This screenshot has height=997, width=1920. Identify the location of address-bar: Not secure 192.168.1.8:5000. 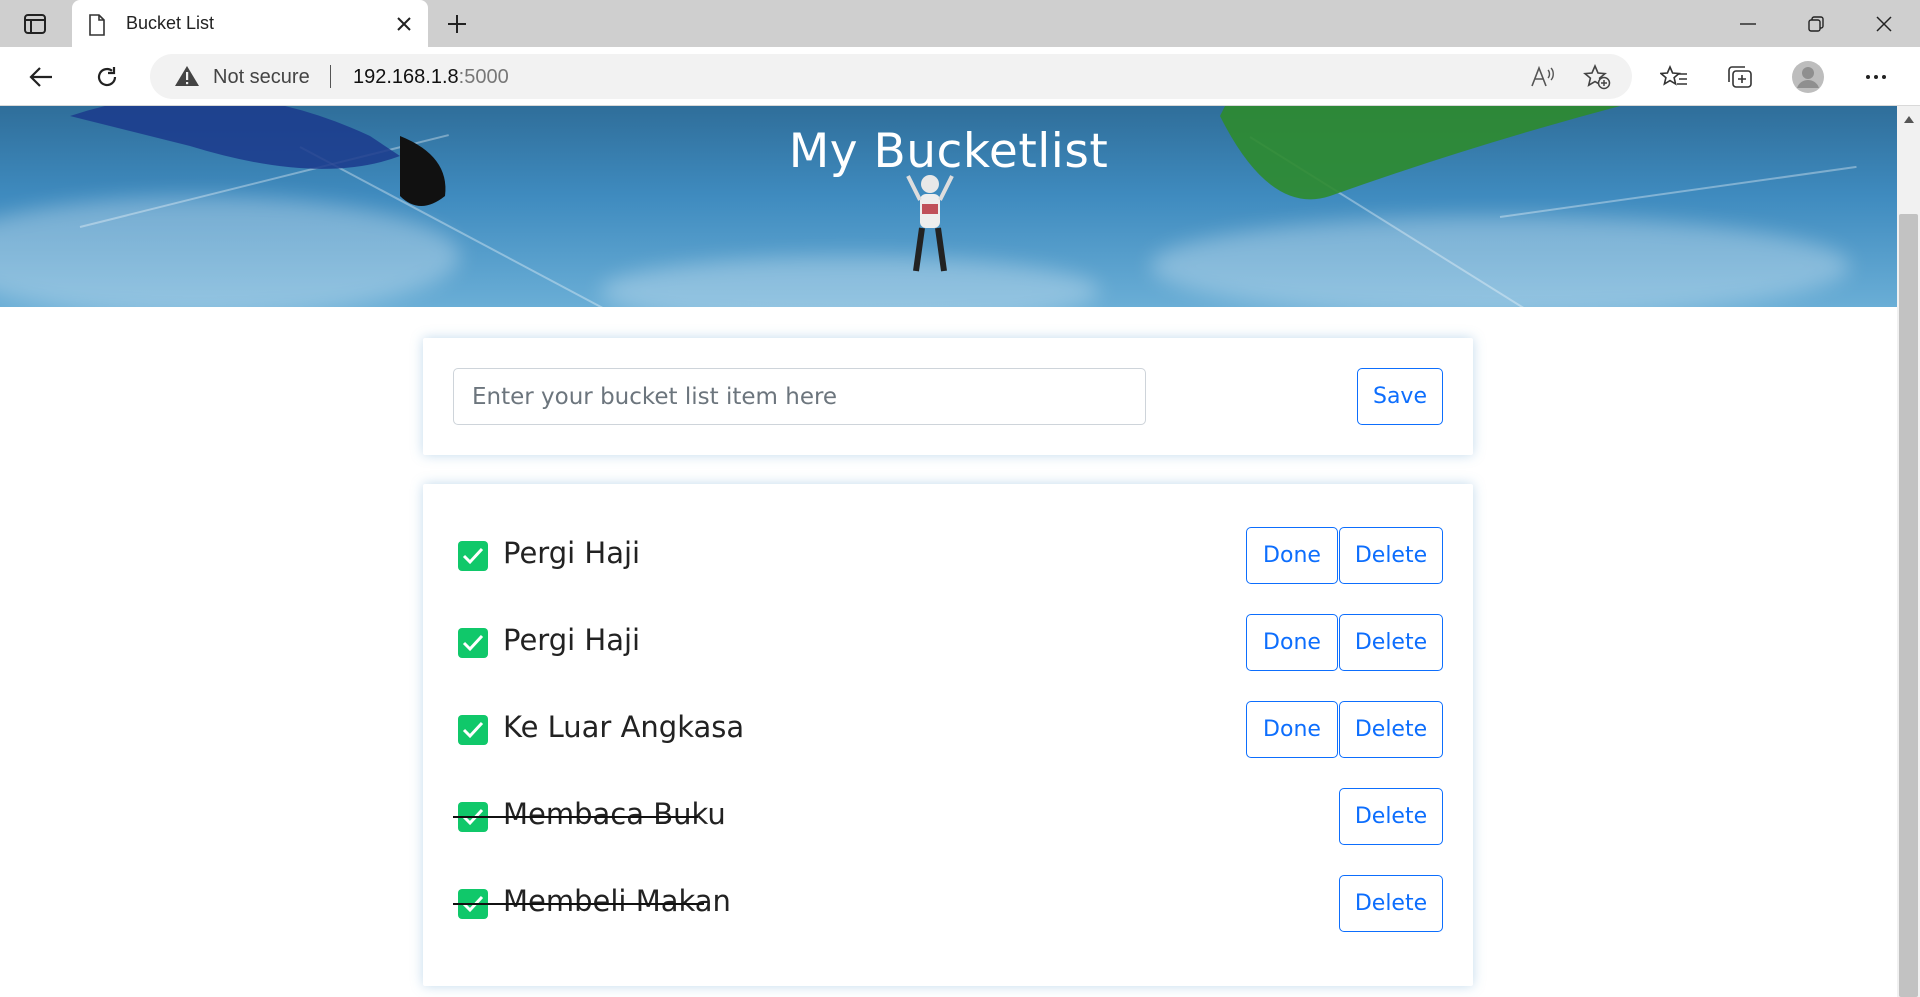
(891, 76).